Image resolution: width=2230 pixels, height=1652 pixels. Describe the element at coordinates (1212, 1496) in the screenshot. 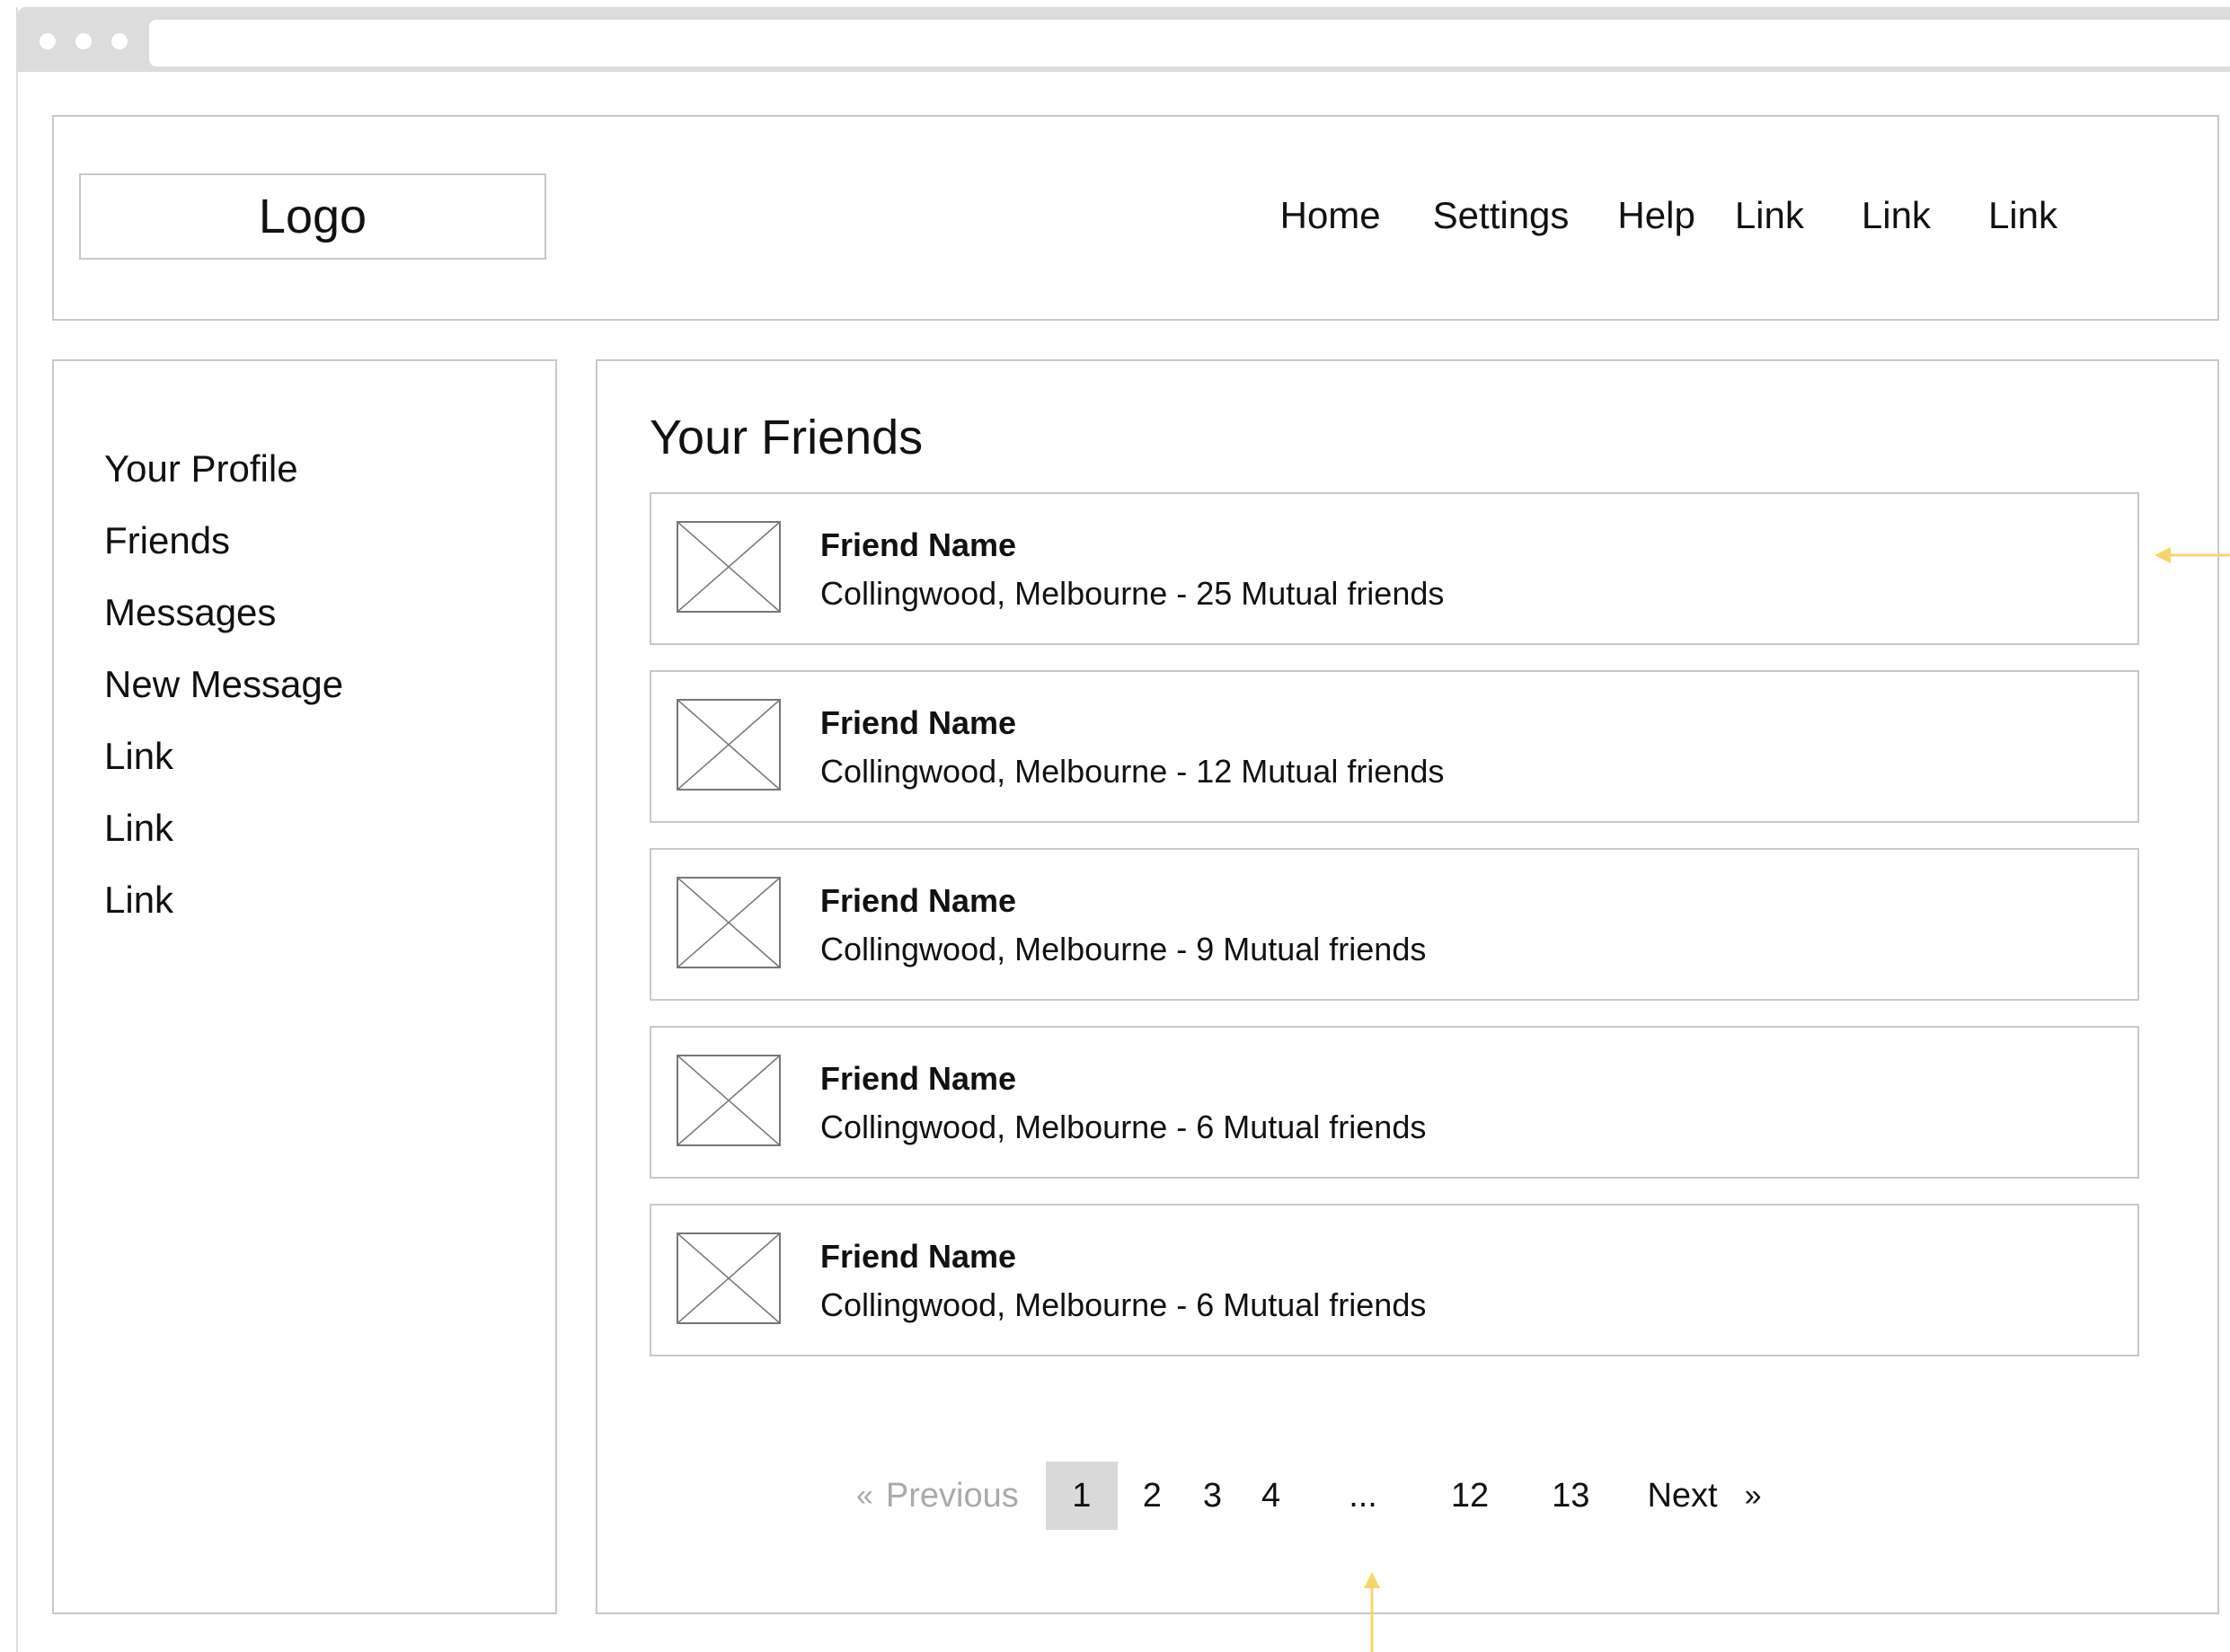

I see `page-3-button: 3` at that location.